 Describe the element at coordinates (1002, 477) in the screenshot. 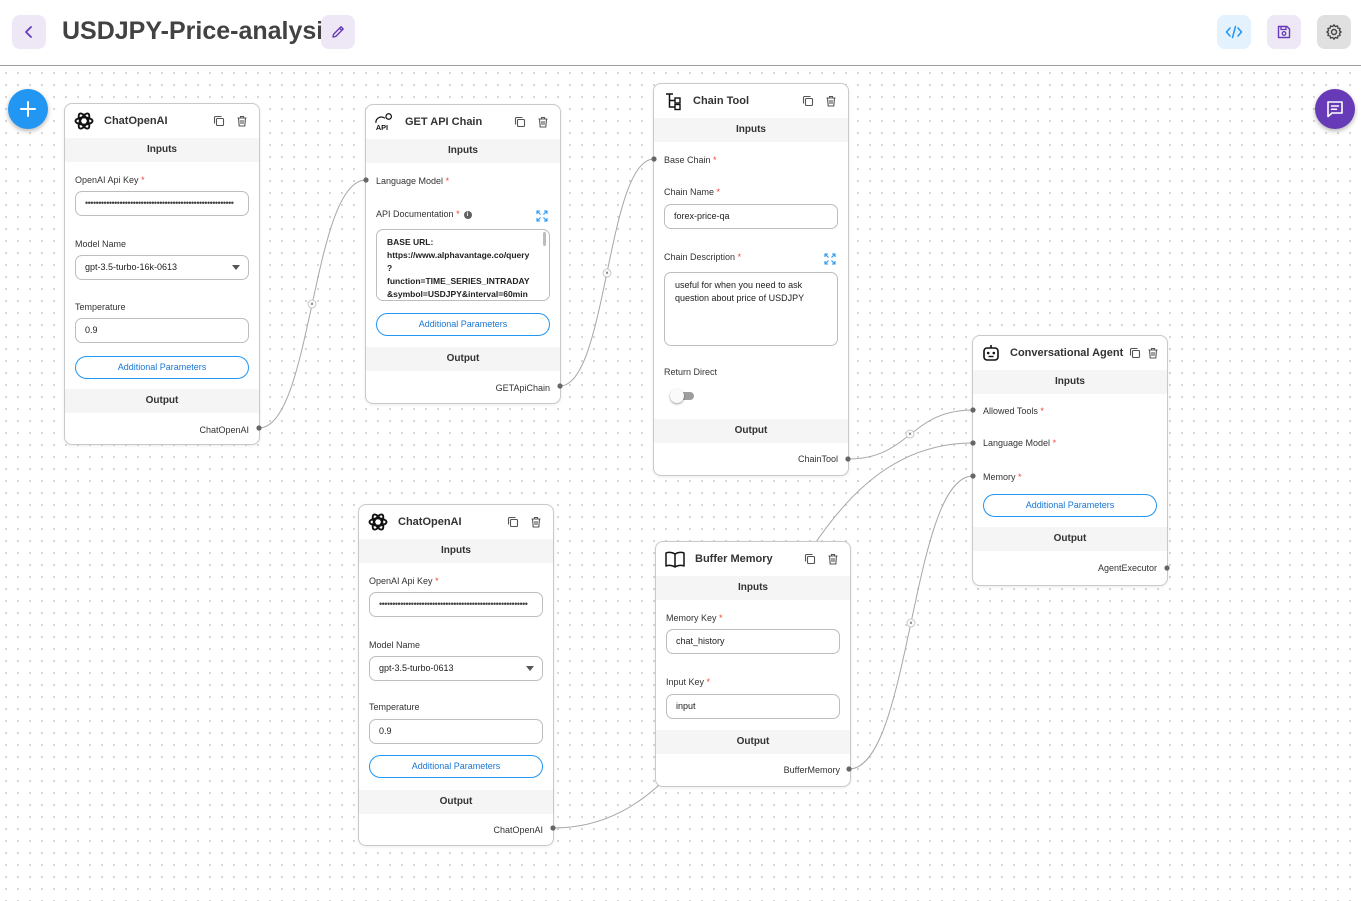

I see `memory-anchor-label: Memory *` at that location.